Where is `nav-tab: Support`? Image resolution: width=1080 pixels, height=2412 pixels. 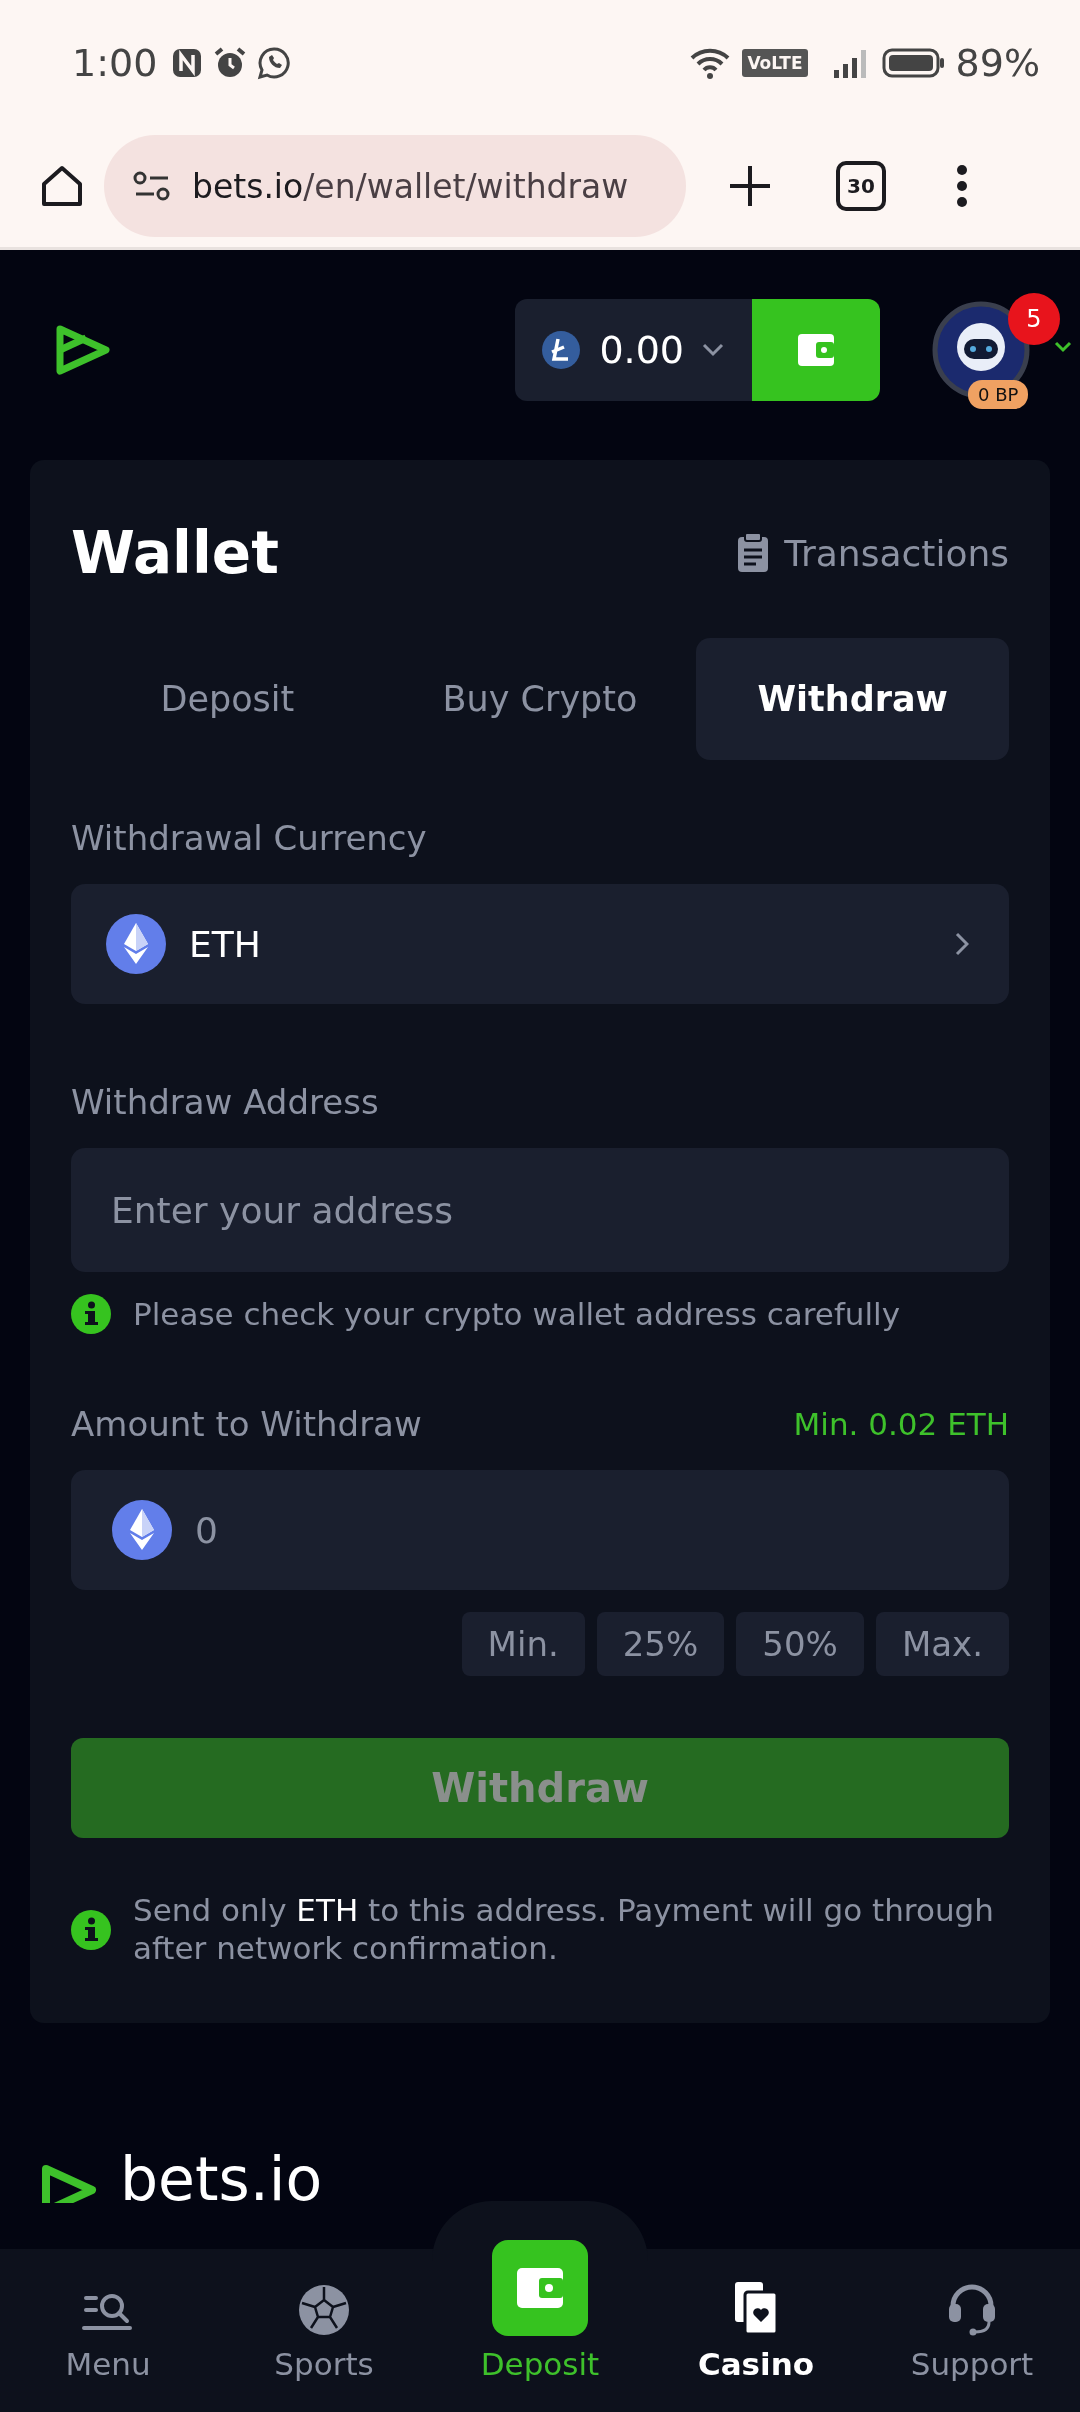
nav-tab: Support is located at coordinates (972, 2330).